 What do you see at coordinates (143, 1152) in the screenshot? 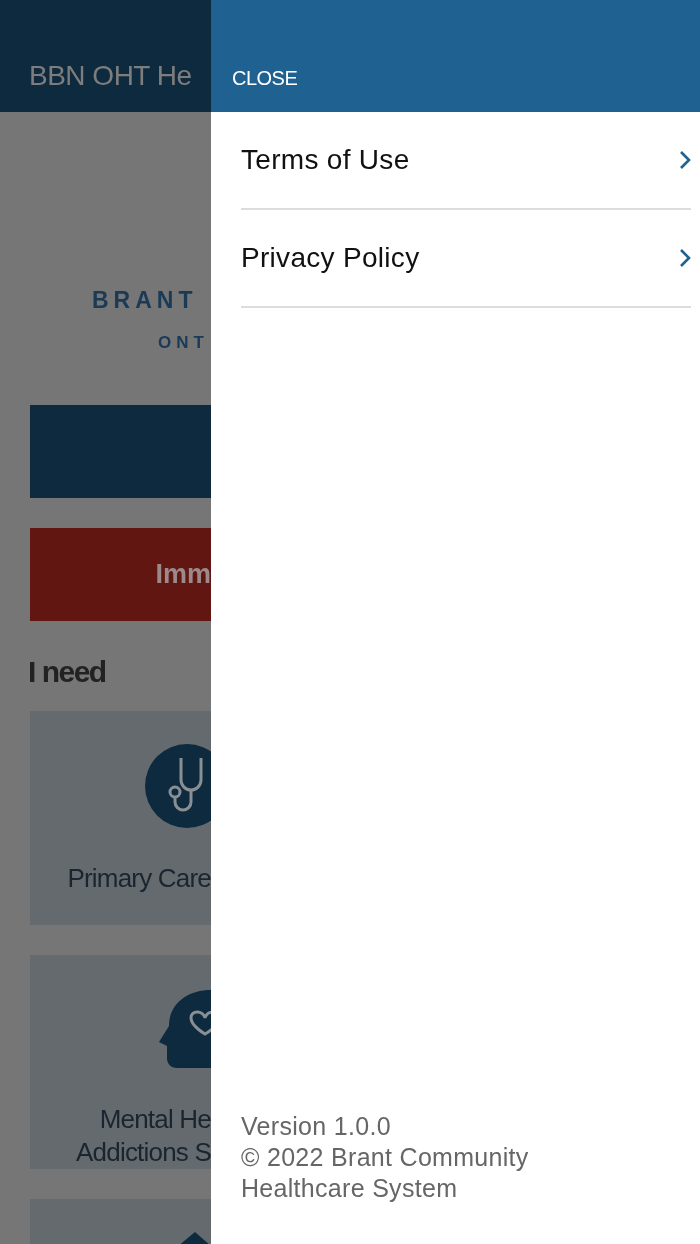
I see `card-label: Addictions S` at bounding box center [143, 1152].